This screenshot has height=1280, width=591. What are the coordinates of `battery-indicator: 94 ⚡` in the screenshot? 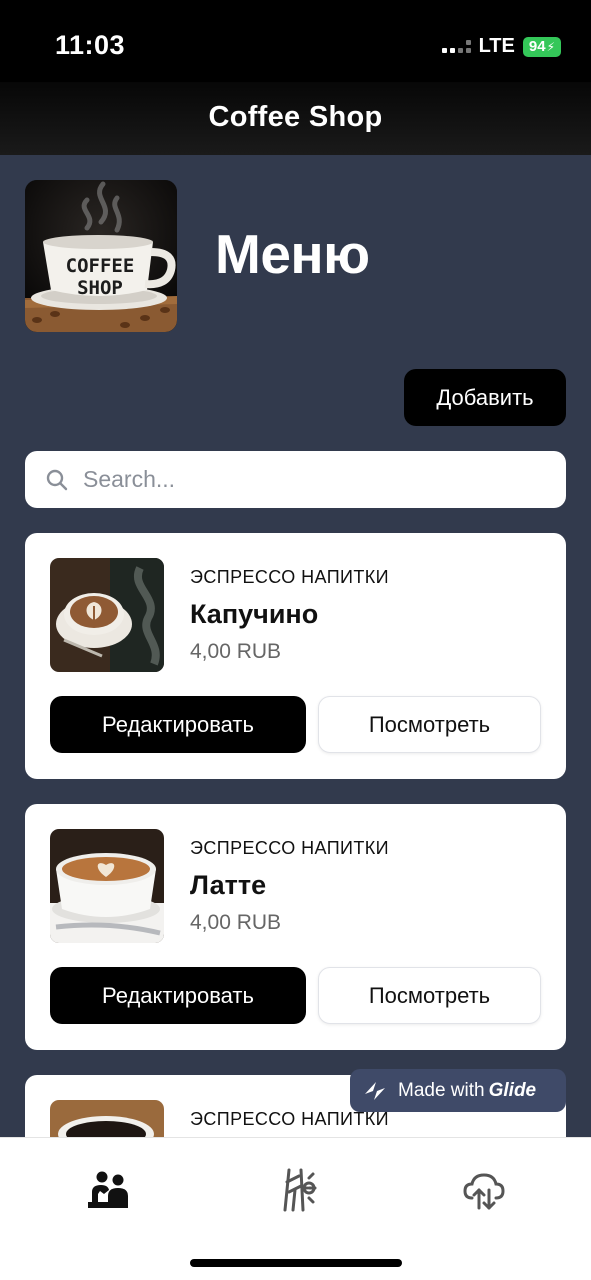 It's located at (541, 46).